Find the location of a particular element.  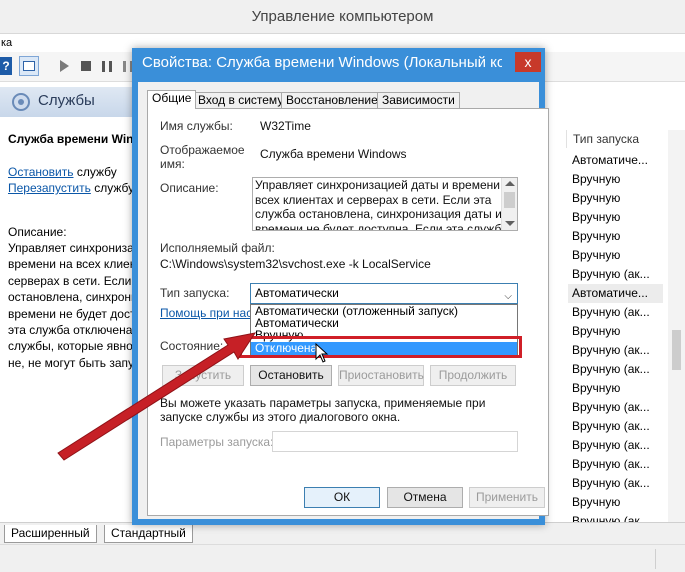

services-header: Службы is located at coordinates (67, 102).